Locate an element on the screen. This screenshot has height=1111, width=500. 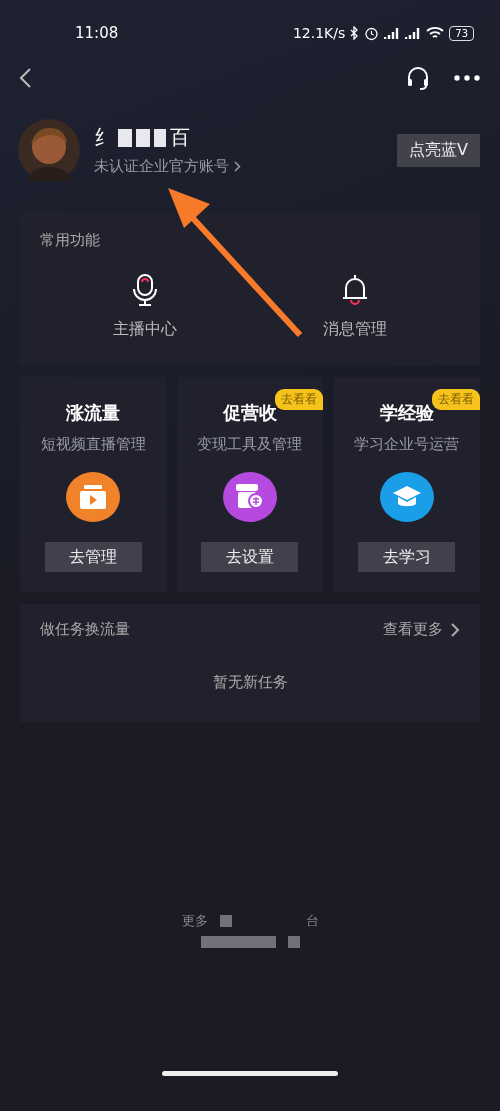
status-time: 11:08 is located at coordinates (97, 33).